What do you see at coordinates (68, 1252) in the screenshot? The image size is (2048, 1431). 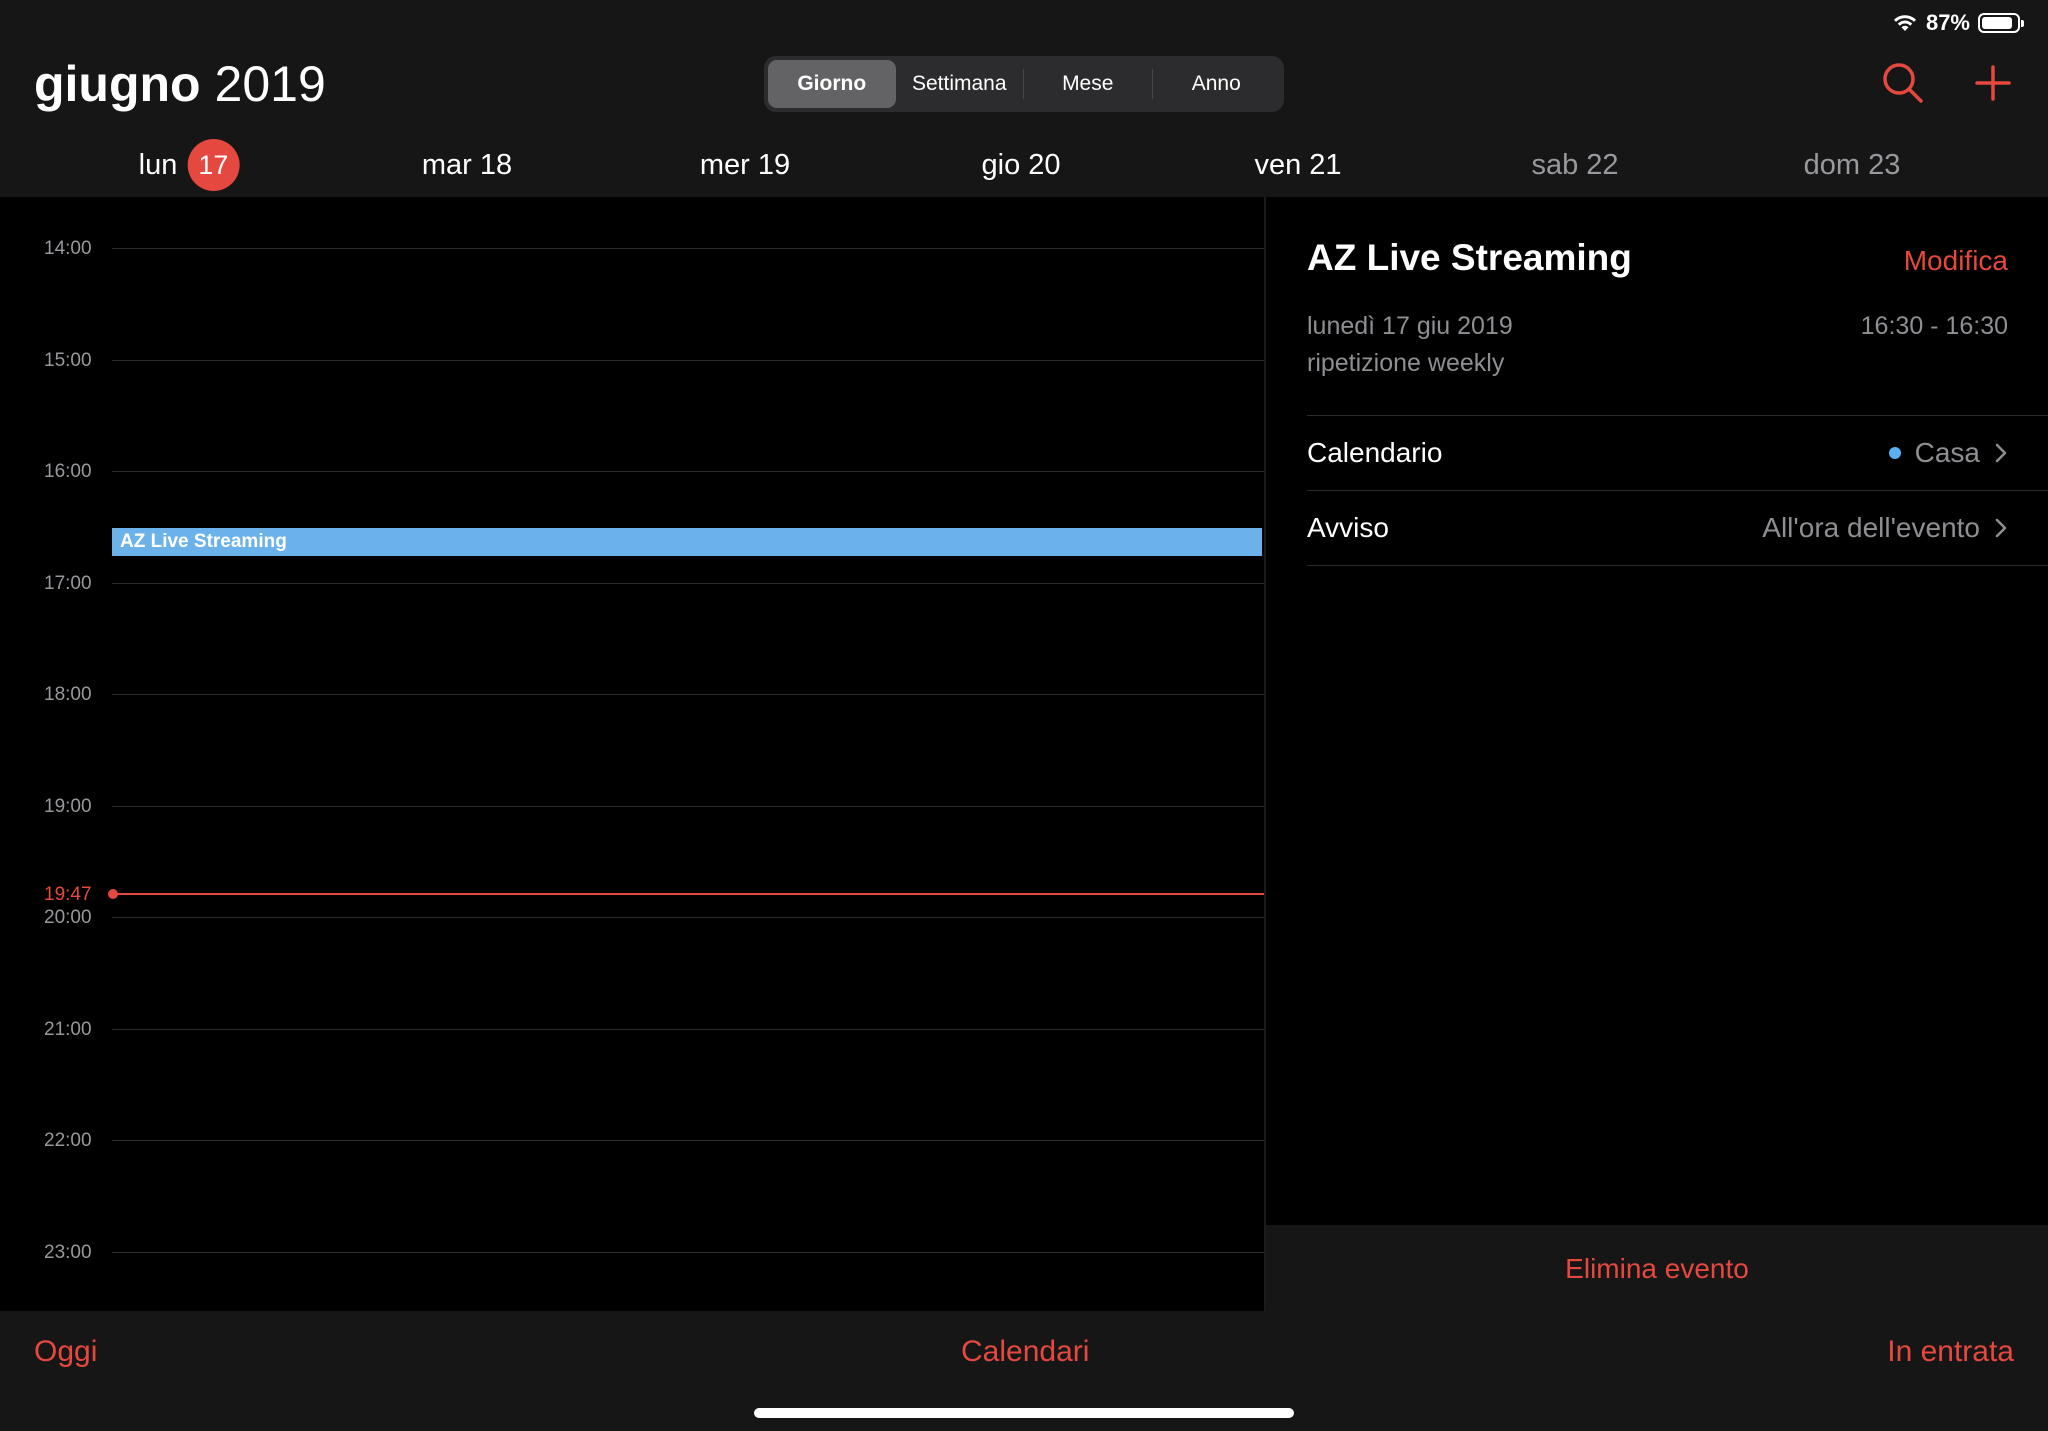 I see `hour-label: 23:00` at bounding box center [68, 1252].